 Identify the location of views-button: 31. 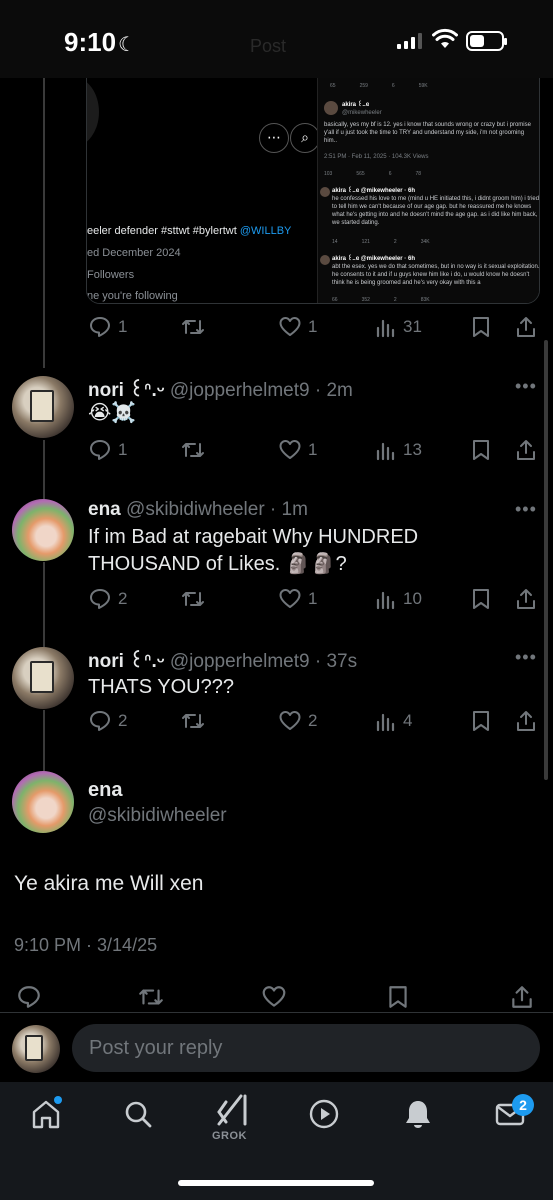
(398, 327).